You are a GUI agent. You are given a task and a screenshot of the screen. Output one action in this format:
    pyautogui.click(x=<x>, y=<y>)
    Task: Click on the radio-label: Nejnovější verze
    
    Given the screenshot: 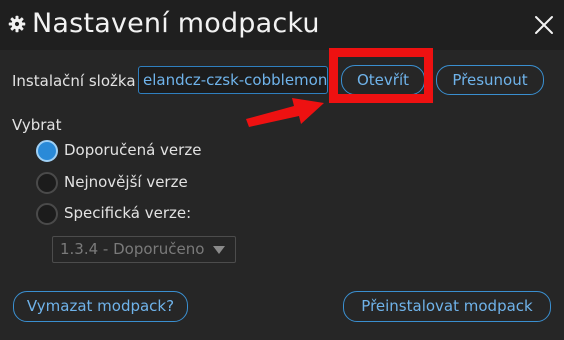 What is the action you would take?
    pyautogui.click(x=126, y=182)
    